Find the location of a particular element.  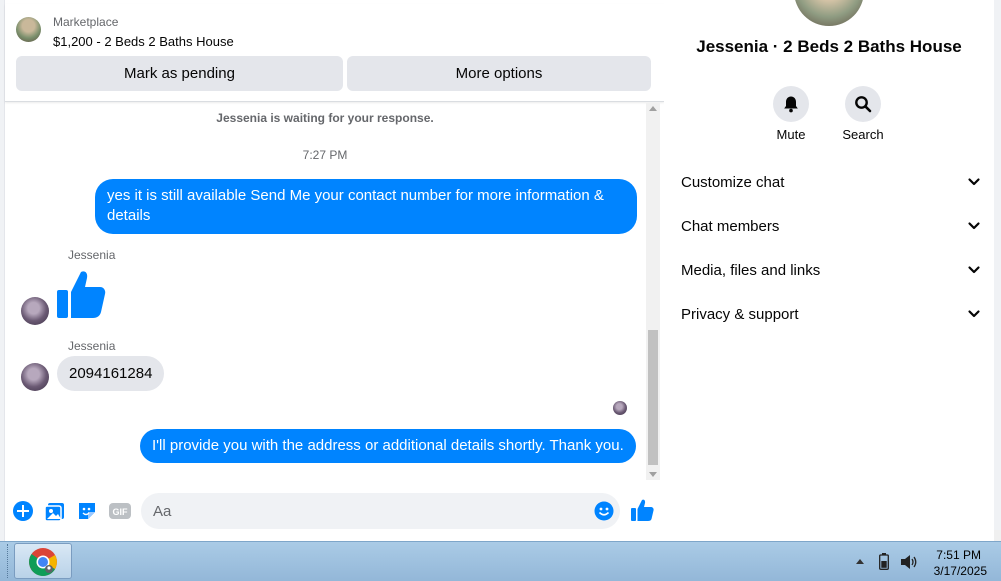

show-hidden-icons-icon is located at coordinates (860, 561).